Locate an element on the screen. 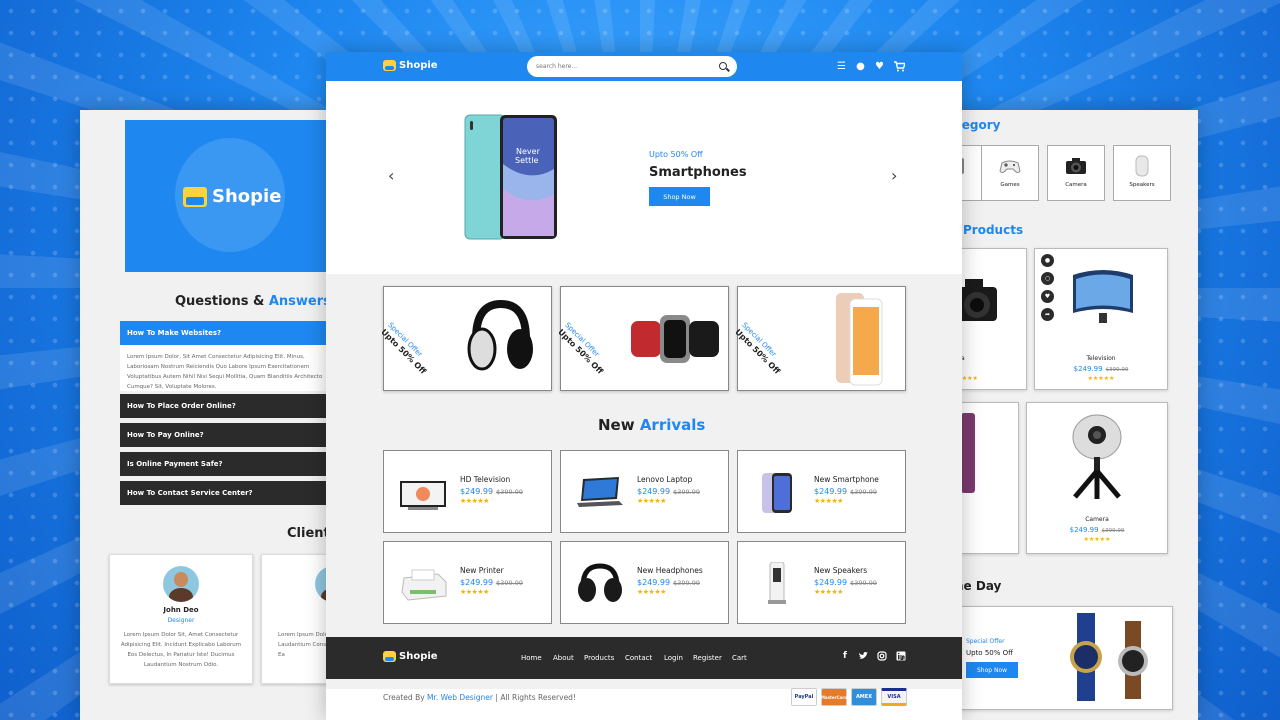  faq-question: How To Place Order Online? is located at coordinates (230, 406).